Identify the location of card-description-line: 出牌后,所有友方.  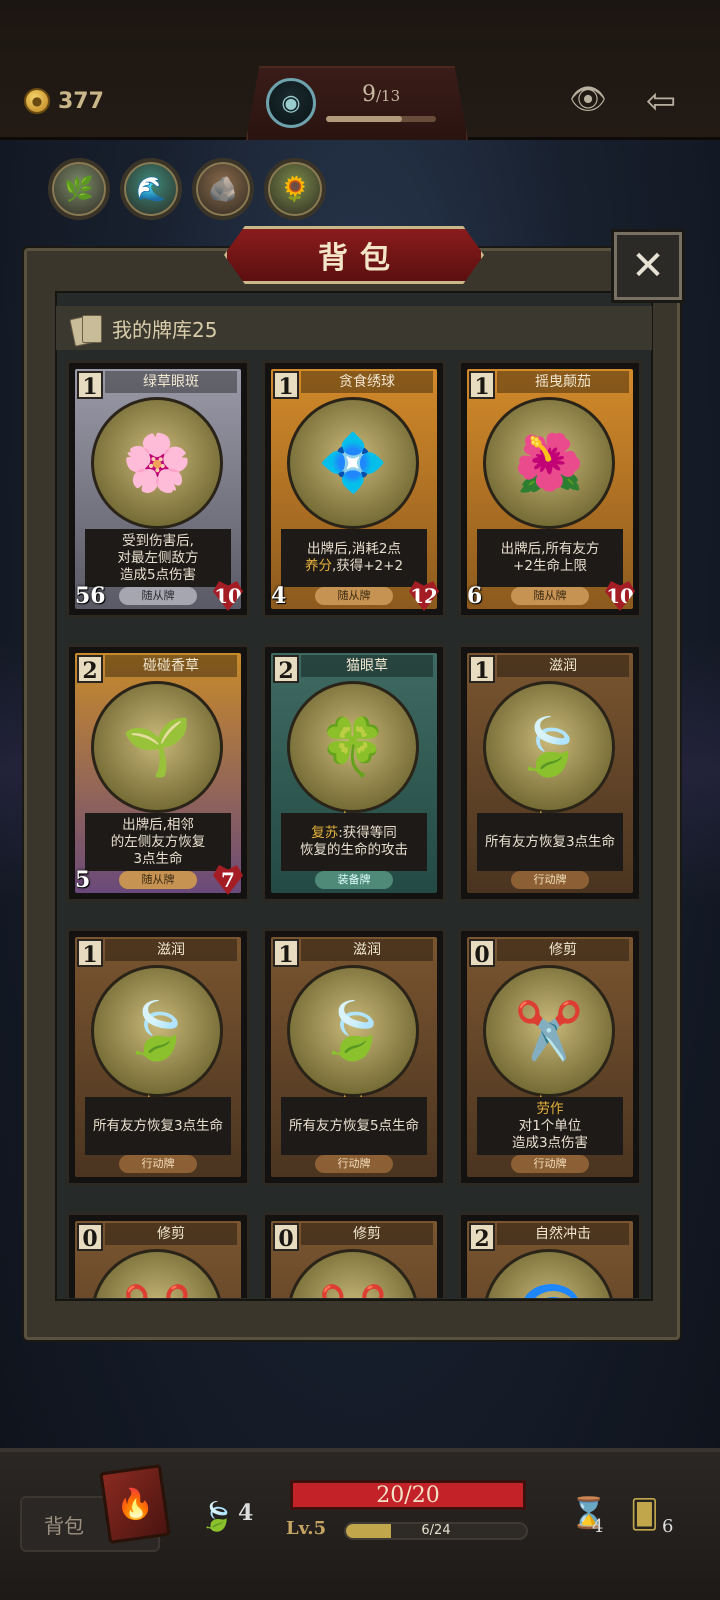
(550, 549).